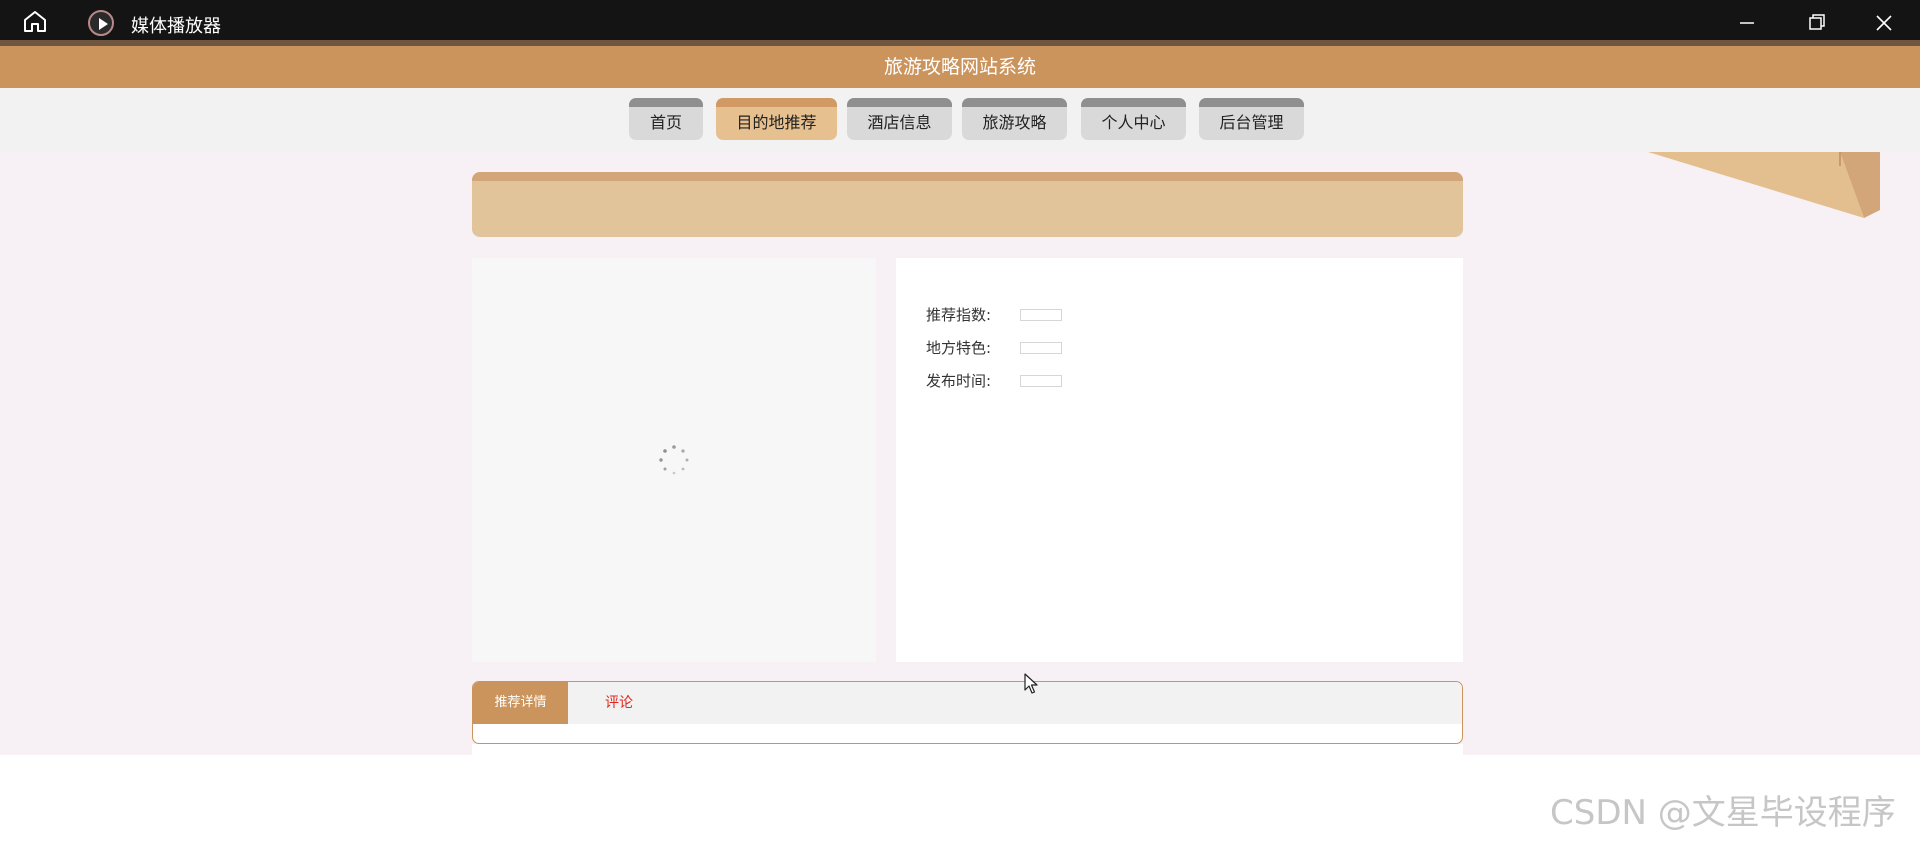  I want to click on destination-info-panel: 推荐指数: 地方特色: 发布时间:, so click(1179, 460).